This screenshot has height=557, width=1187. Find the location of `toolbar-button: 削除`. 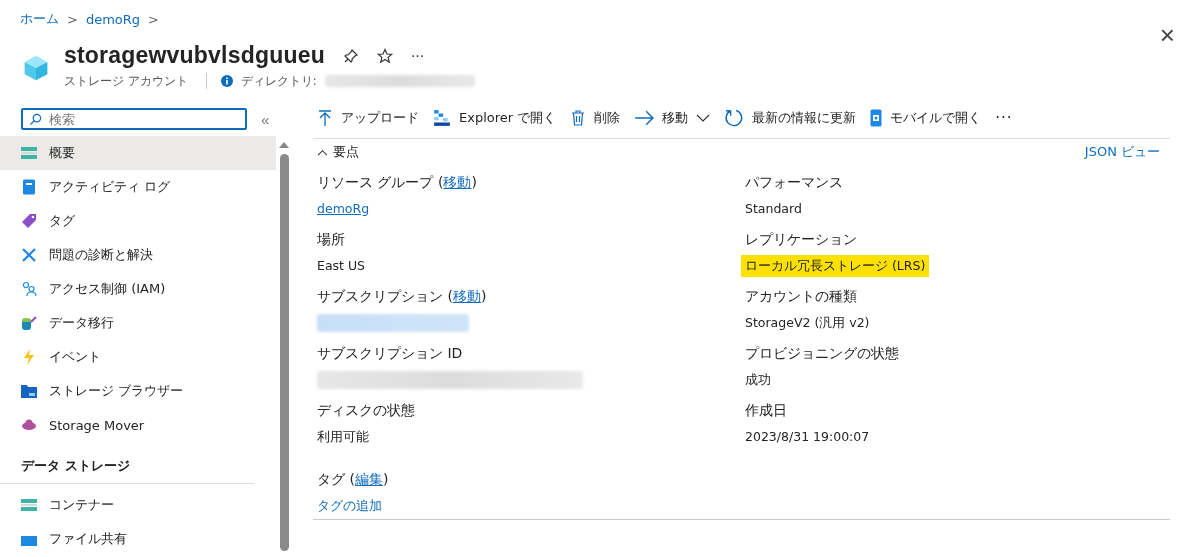

toolbar-button: 削除 is located at coordinates (596, 118).